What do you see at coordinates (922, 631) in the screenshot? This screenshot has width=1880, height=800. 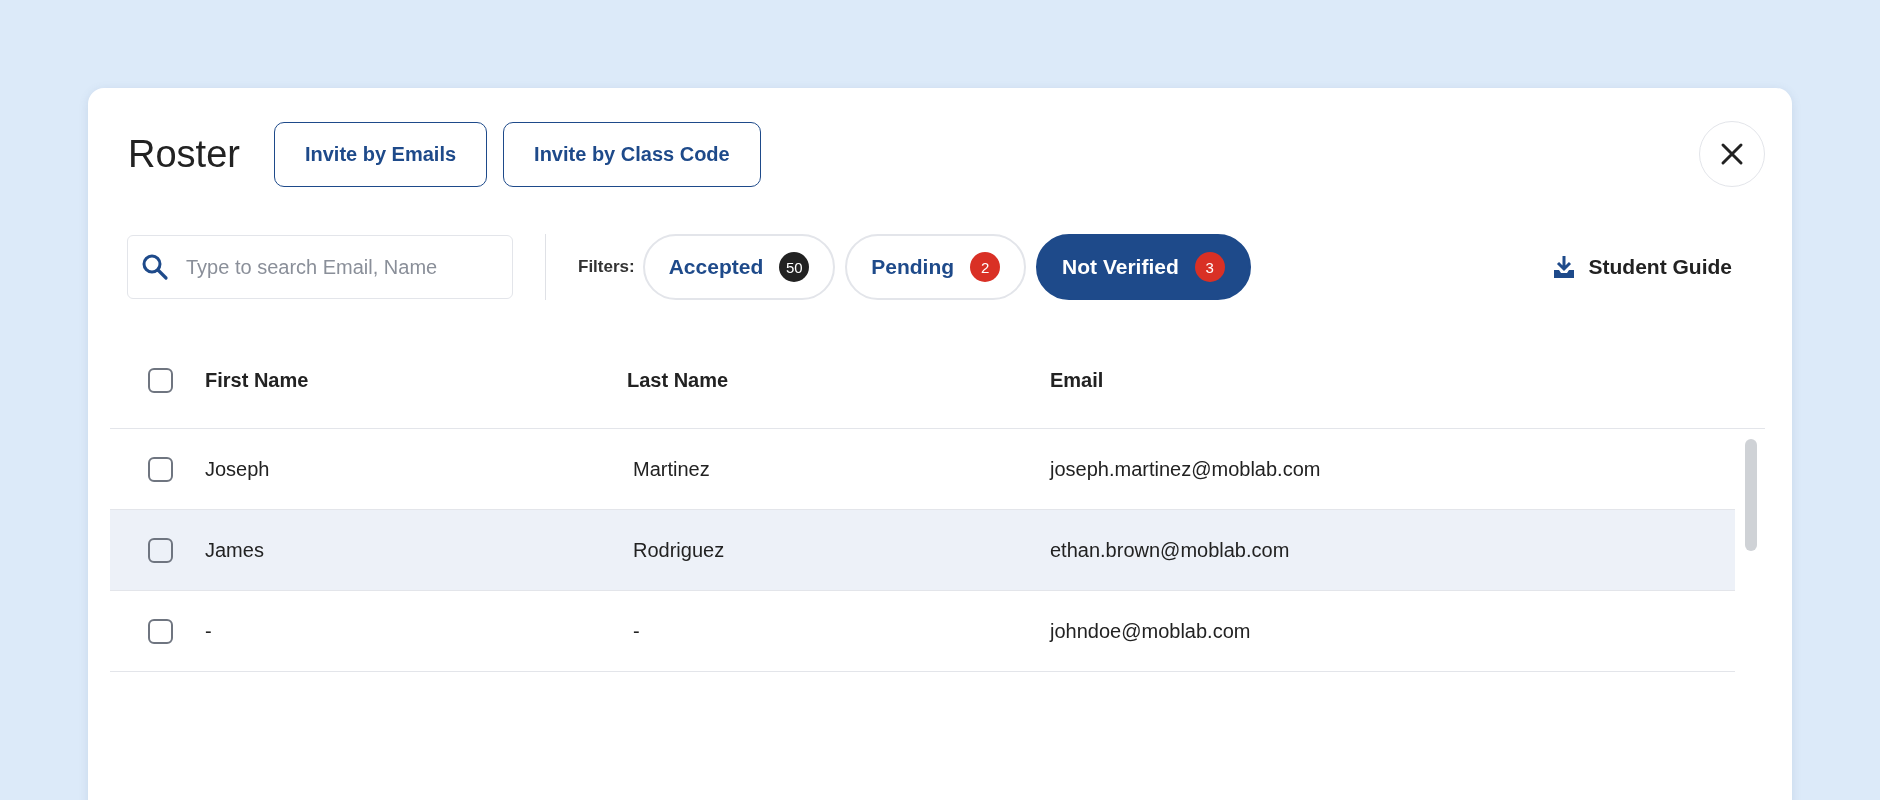 I see `table-row: - - johndoe@moblab.com` at bounding box center [922, 631].